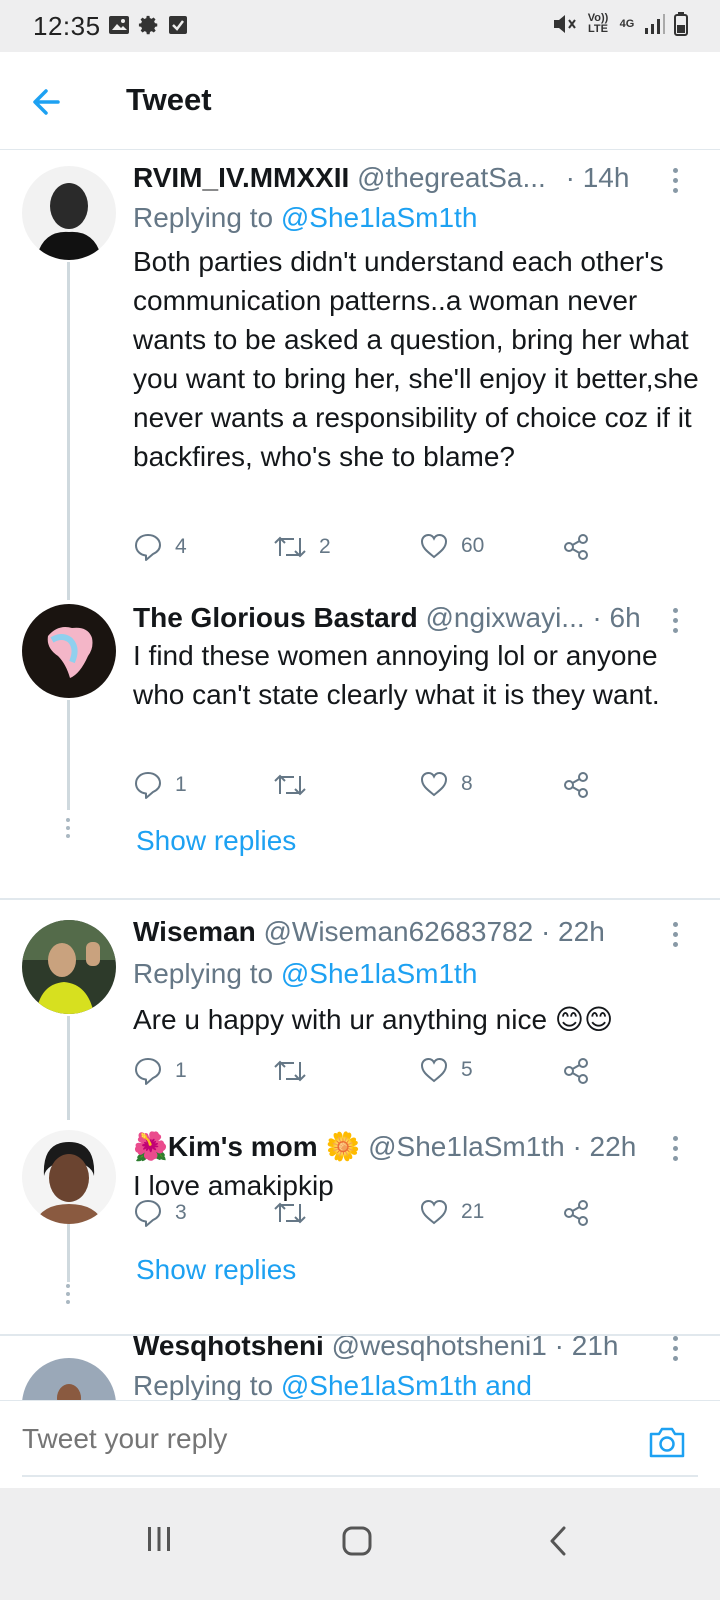 This screenshot has width=720, height=1600. What do you see at coordinates (178, 25) in the screenshot?
I see `checkbox-icon` at bounding box center [178, 25].